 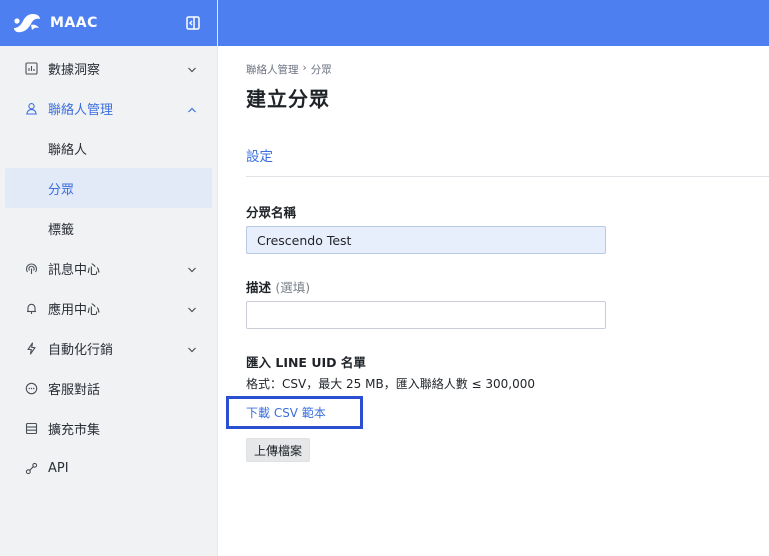 I want to click on sidebar-item-label: 應用中心, so click(x=74, y=310).